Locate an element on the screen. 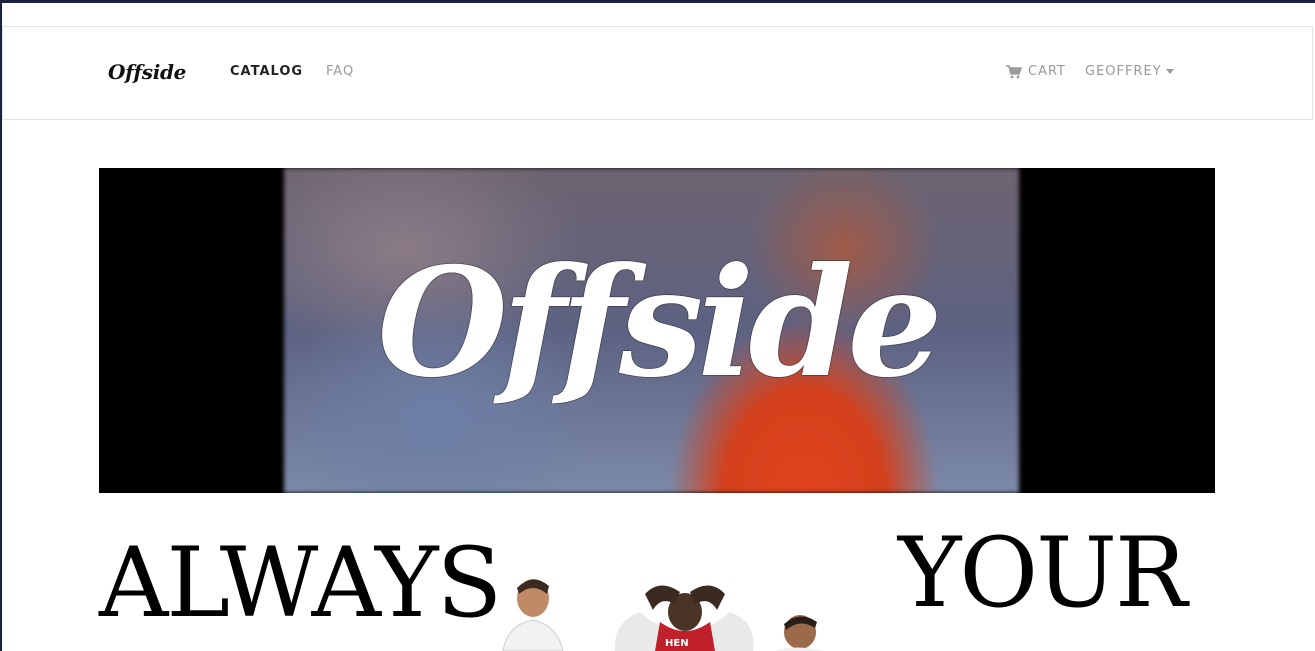  tagline-word-right: YOUR is located at coordinates (1042, 573).